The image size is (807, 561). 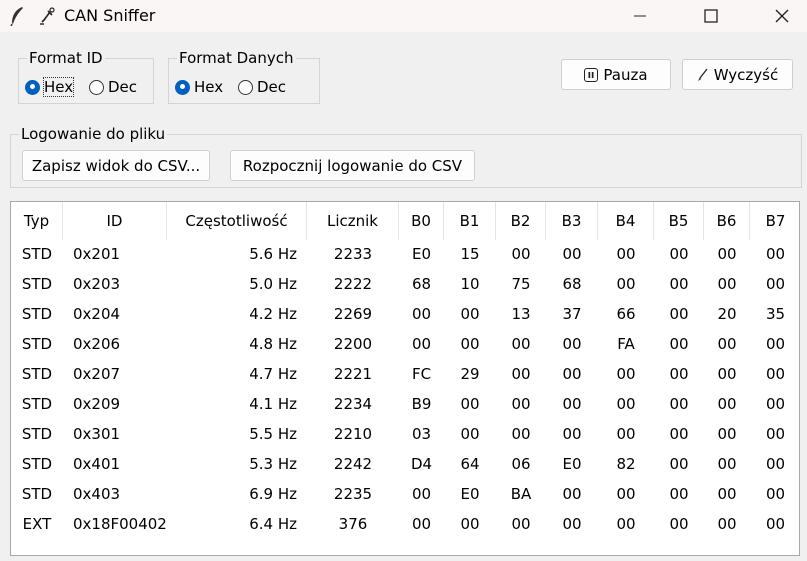 What do you see at coordinates (711, 16) in the screenshot?
I see `maximize-button` at bounding box center [711, 16].